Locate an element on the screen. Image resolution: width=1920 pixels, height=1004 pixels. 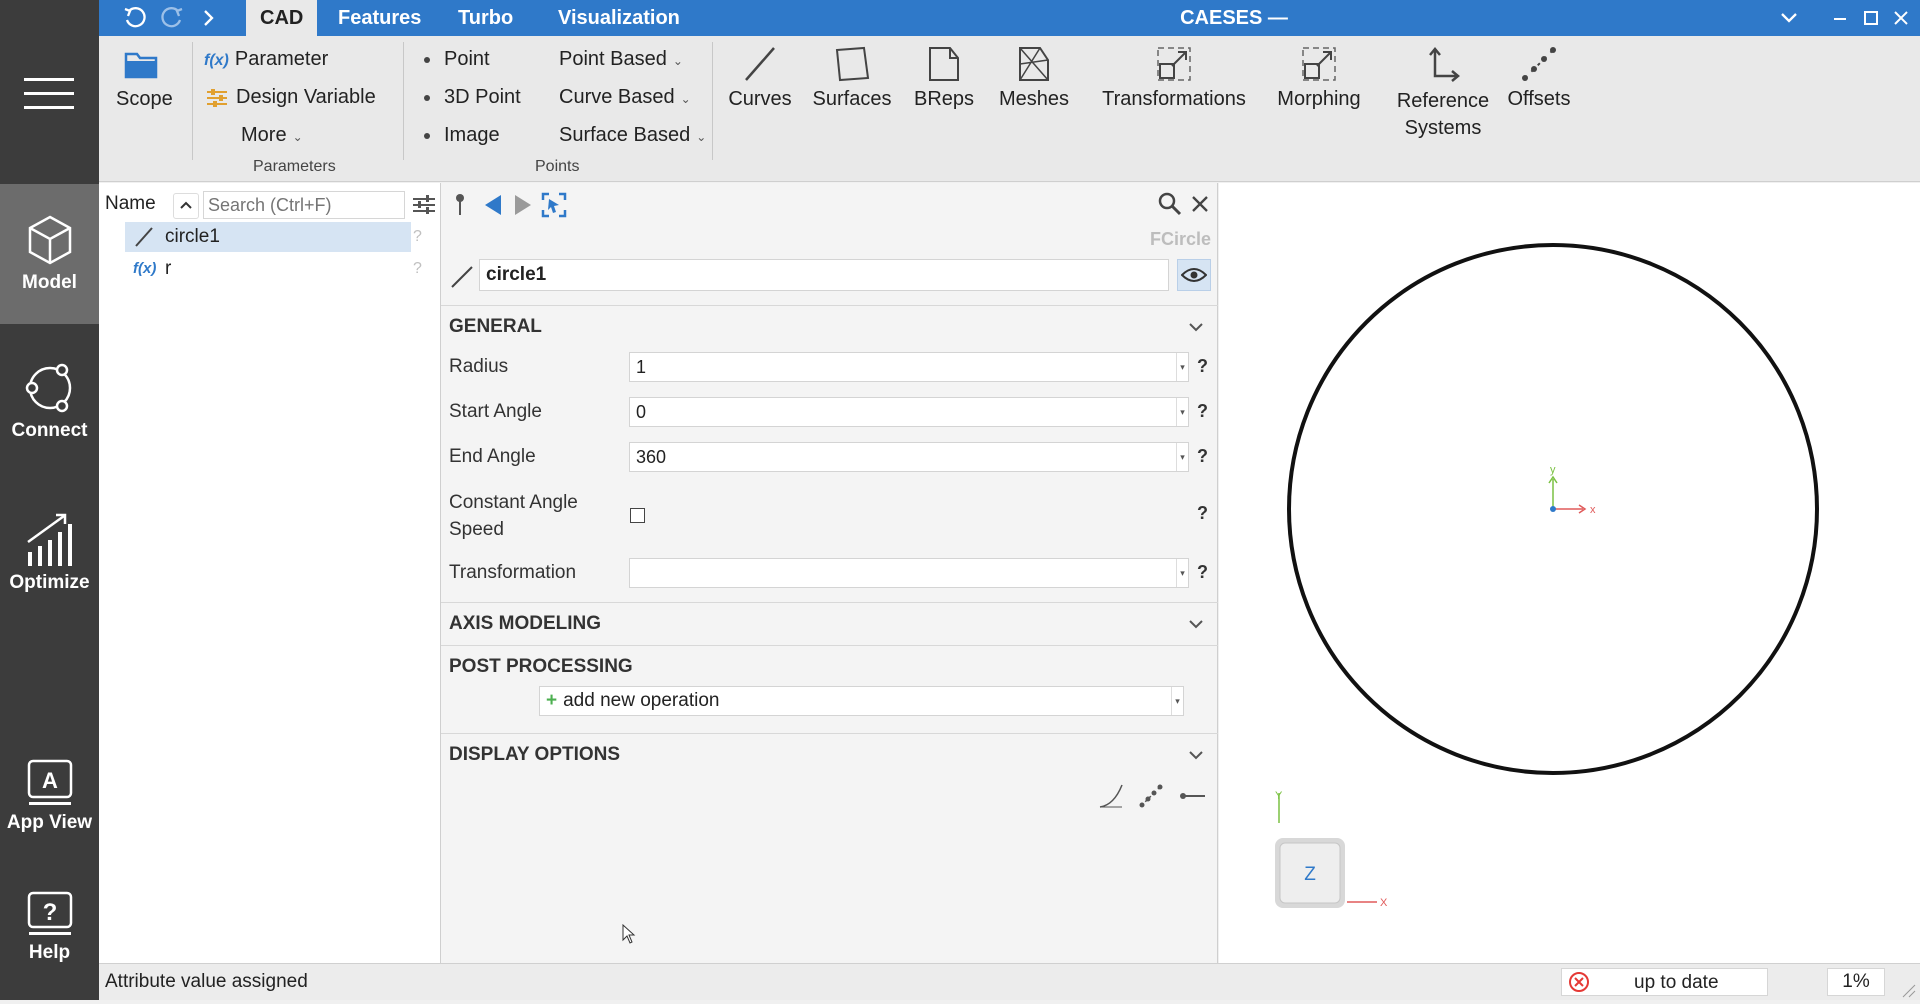
section-post-processing: POST PROCESSING is located at coordinates (829, 666).